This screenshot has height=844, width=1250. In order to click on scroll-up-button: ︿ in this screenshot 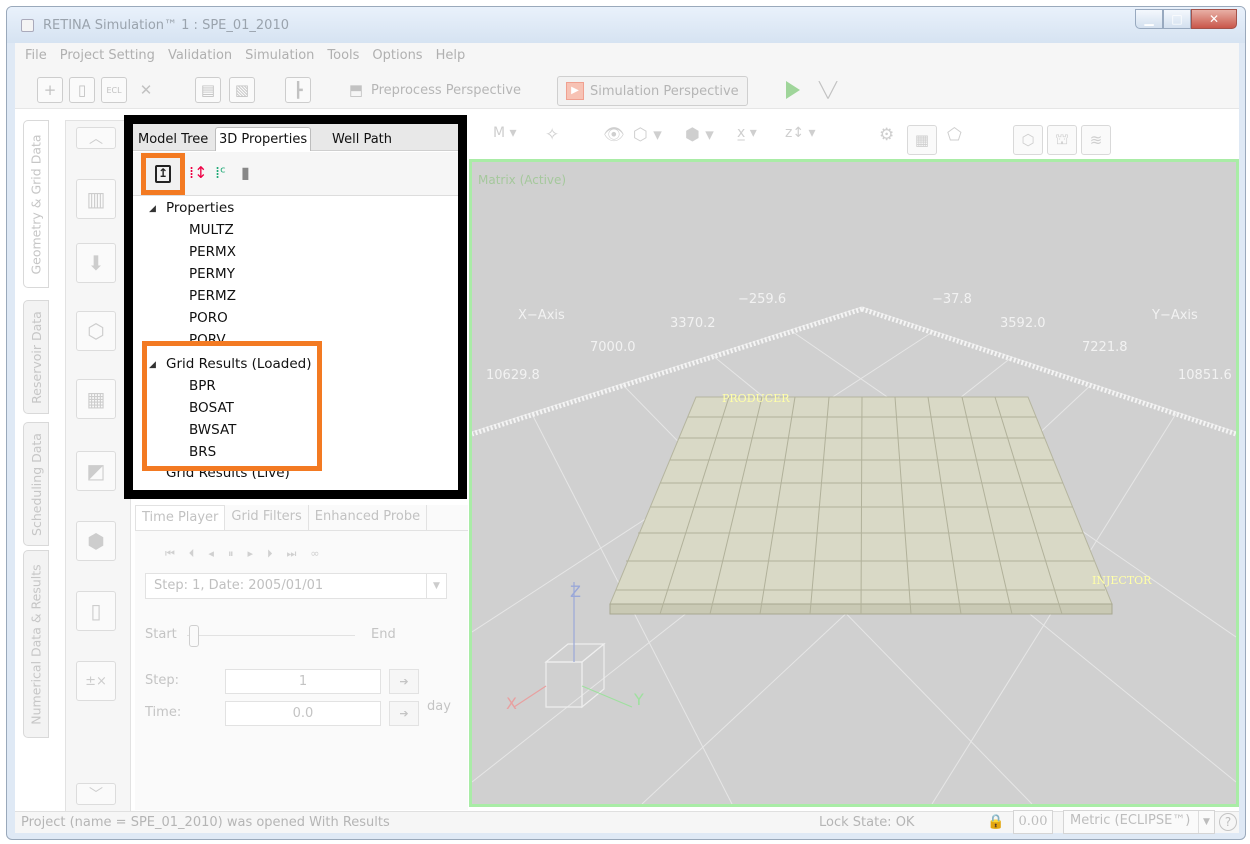, I will do `click(96, 138)`.